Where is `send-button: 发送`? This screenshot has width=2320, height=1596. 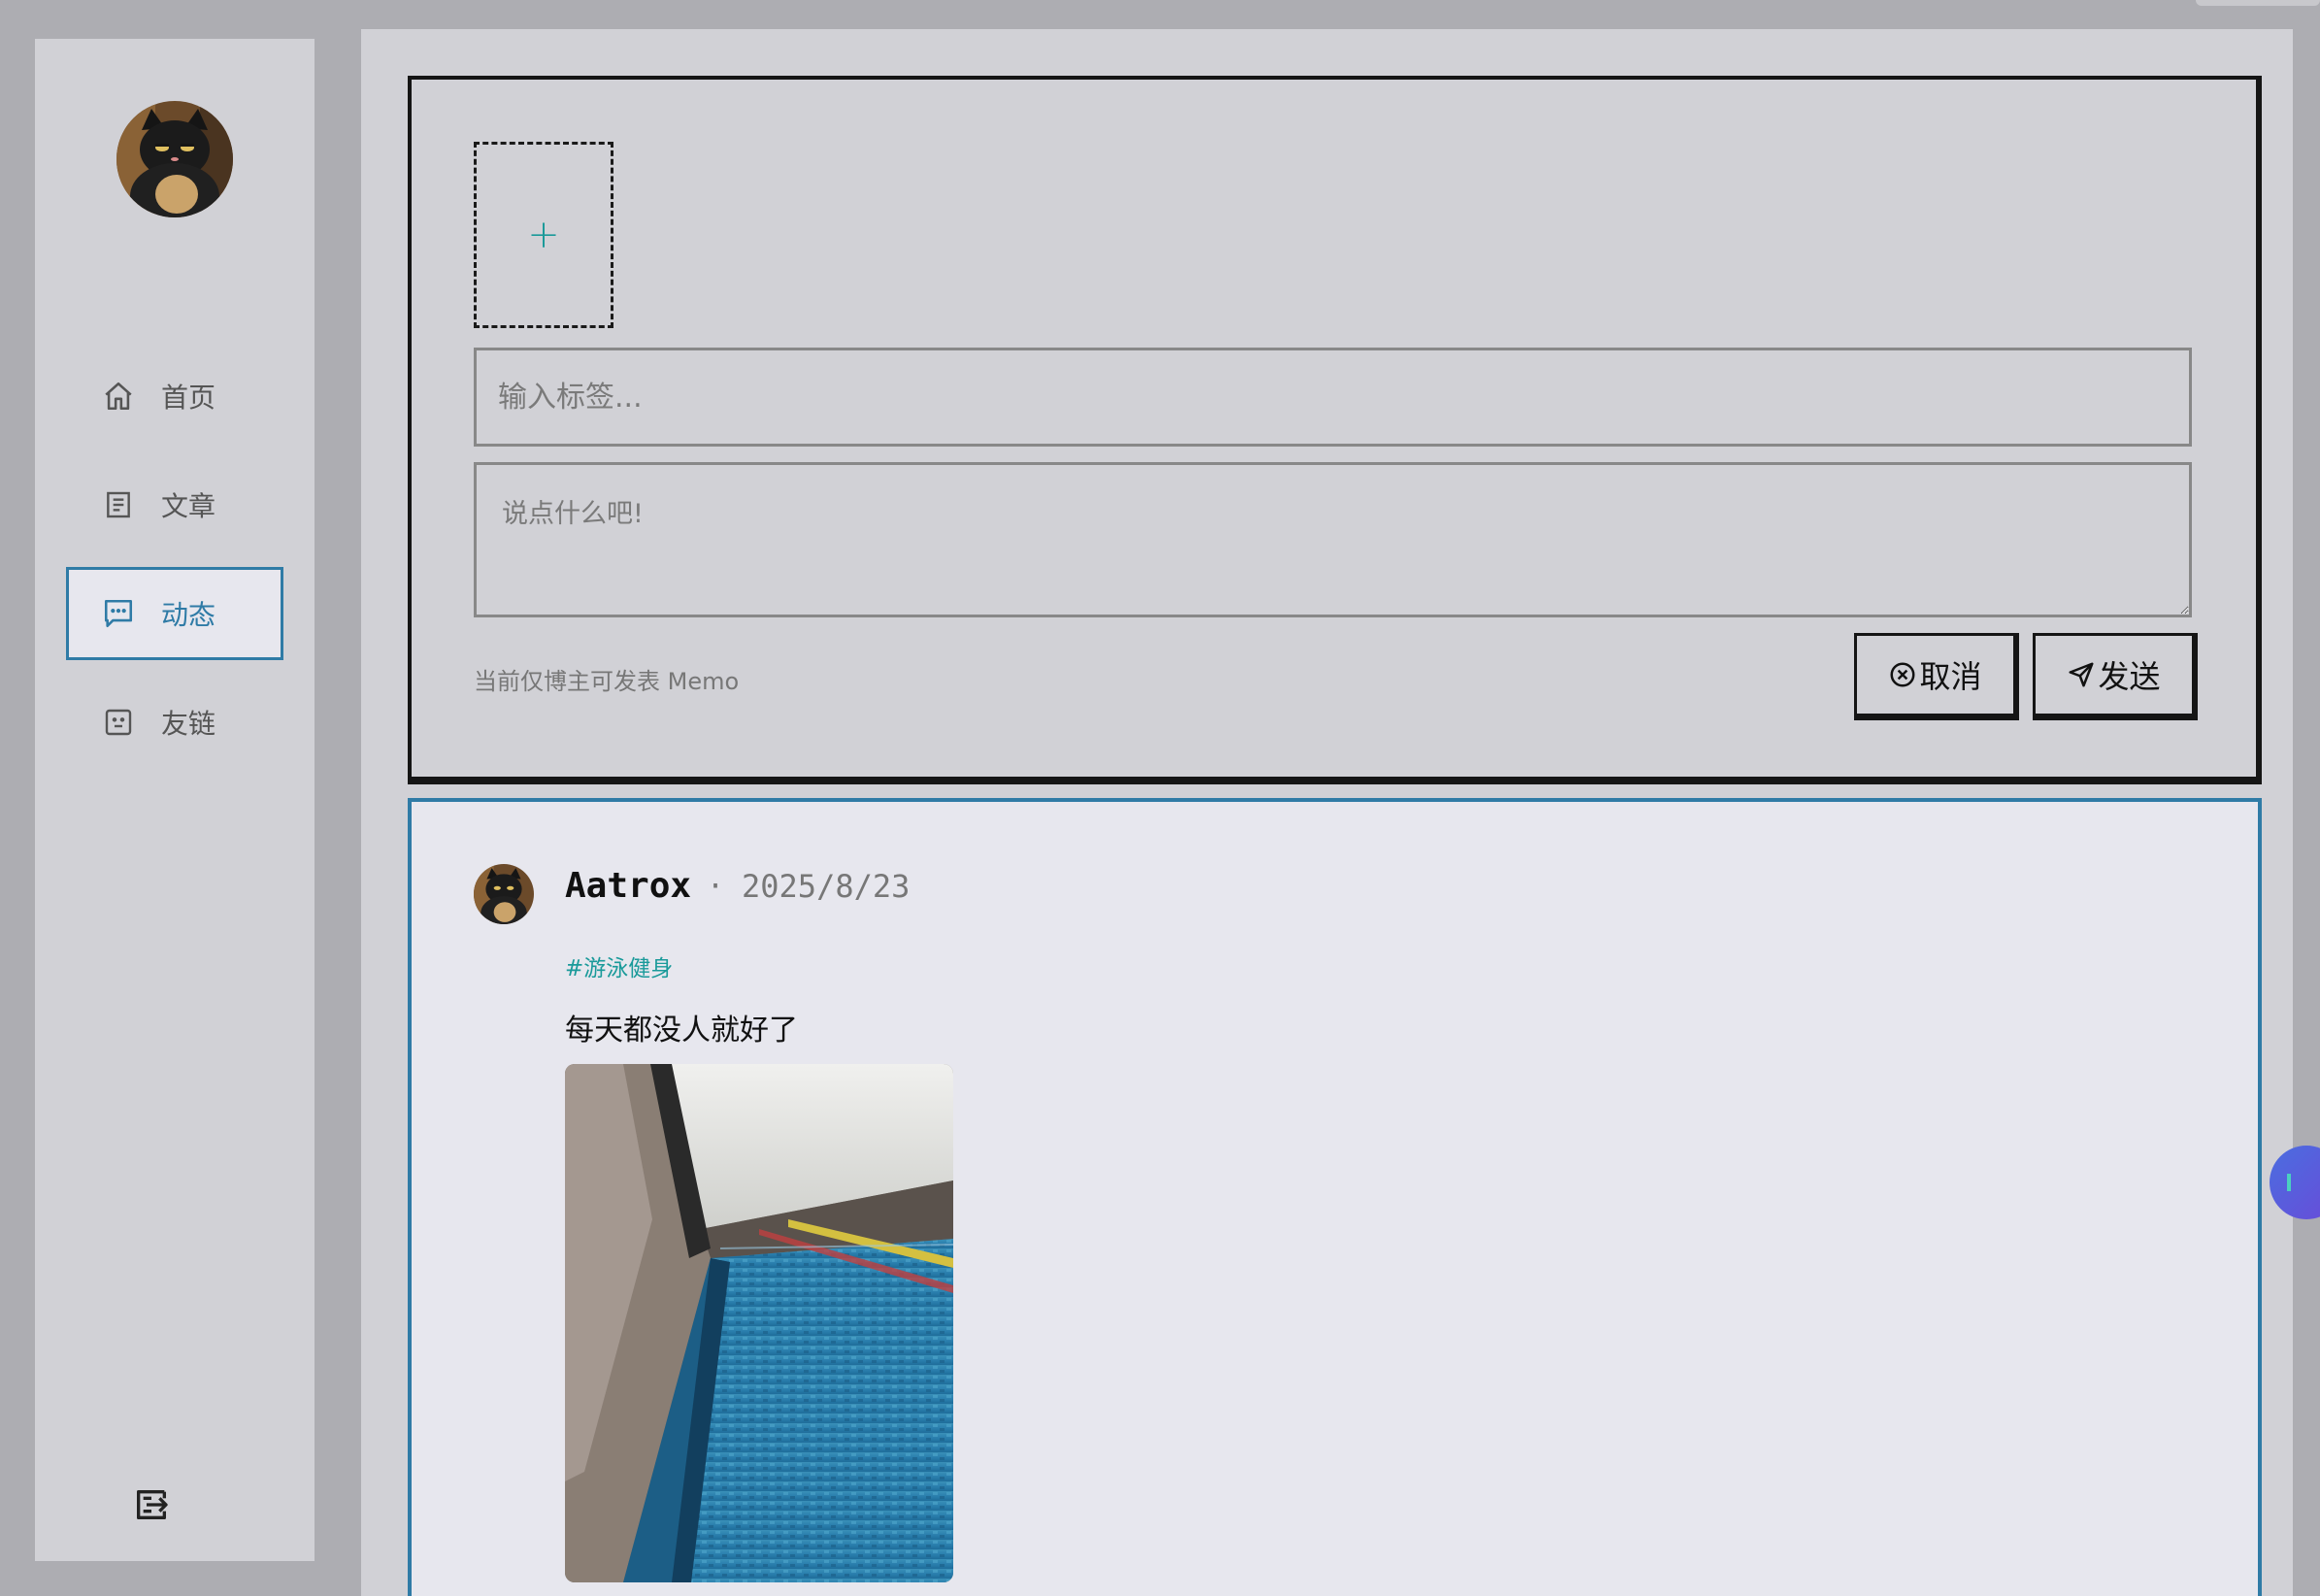
send-button: 发送 is located at coordinates (2115, 676).